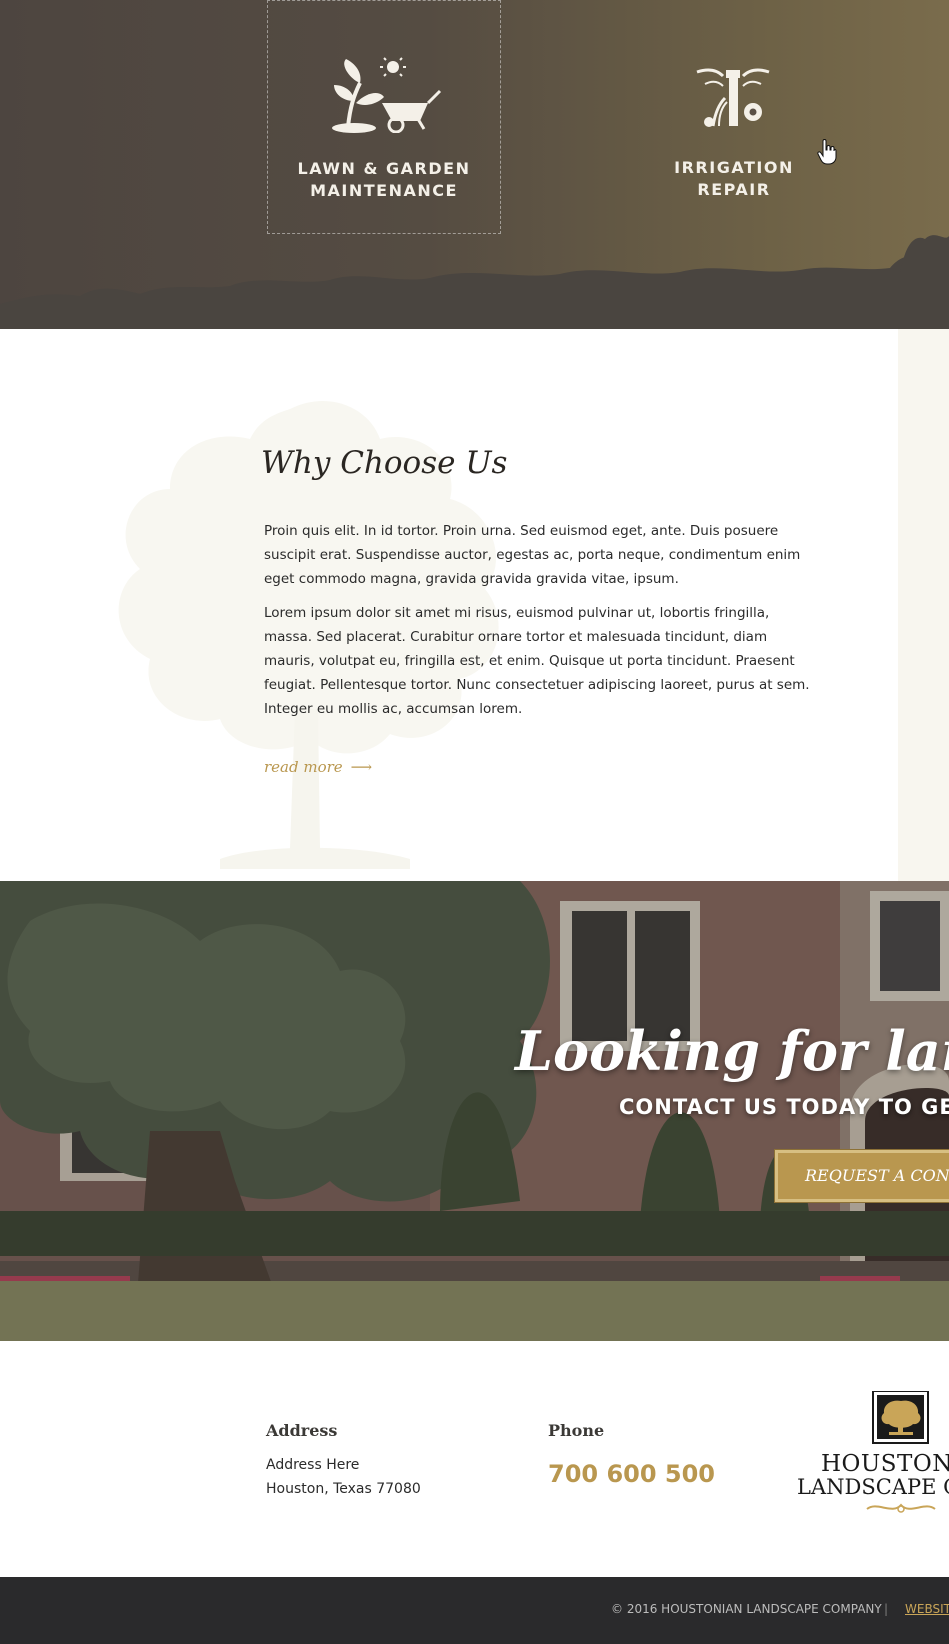  I want to click on phone-number: 700 600 500, so click(631, 1474).